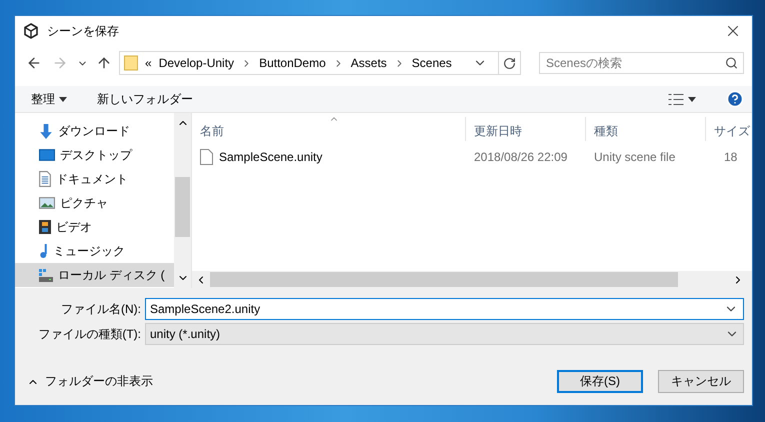  What do you see at coordinates (731, 63) in the screenshot?
I see `search-icon` at bounding box center [731, 63].